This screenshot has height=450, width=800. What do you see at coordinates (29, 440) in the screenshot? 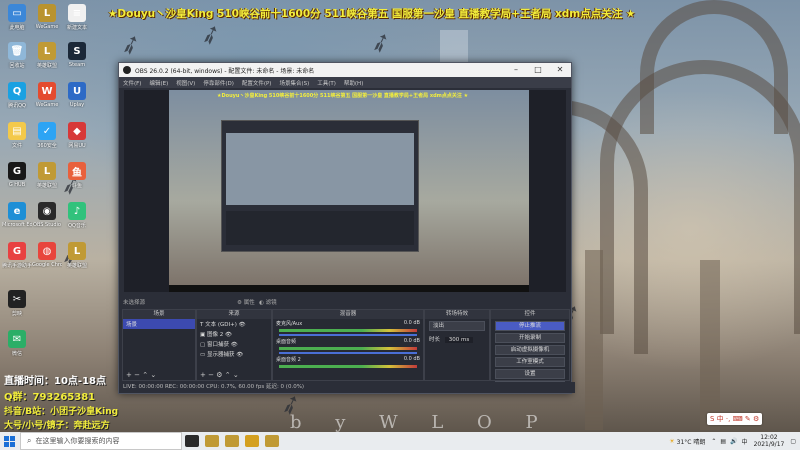
I see `search-icon: ⌕` at bounding box center [29, 440].